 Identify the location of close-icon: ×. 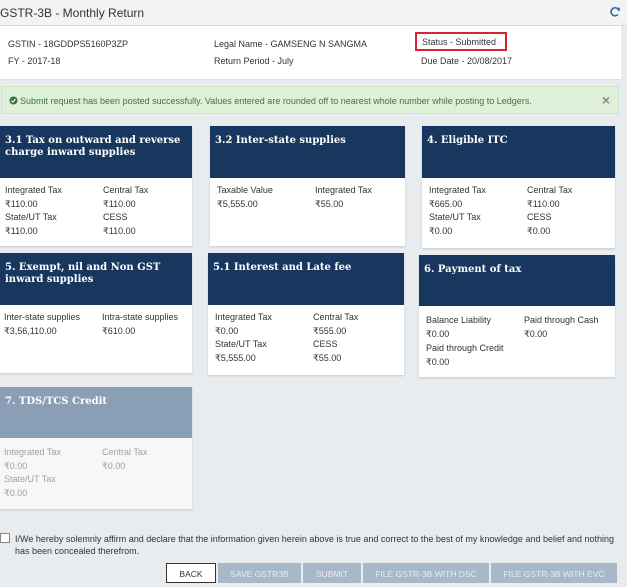
(606, 100).